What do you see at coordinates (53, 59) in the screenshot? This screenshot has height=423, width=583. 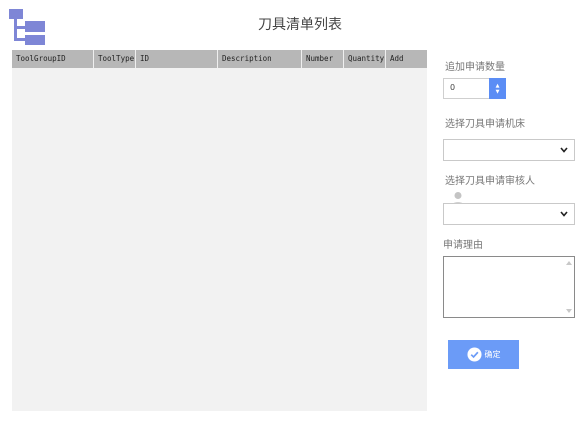 I see `column-header-toolgroupid: ToolGroupID` at bounding box center [53, 59].